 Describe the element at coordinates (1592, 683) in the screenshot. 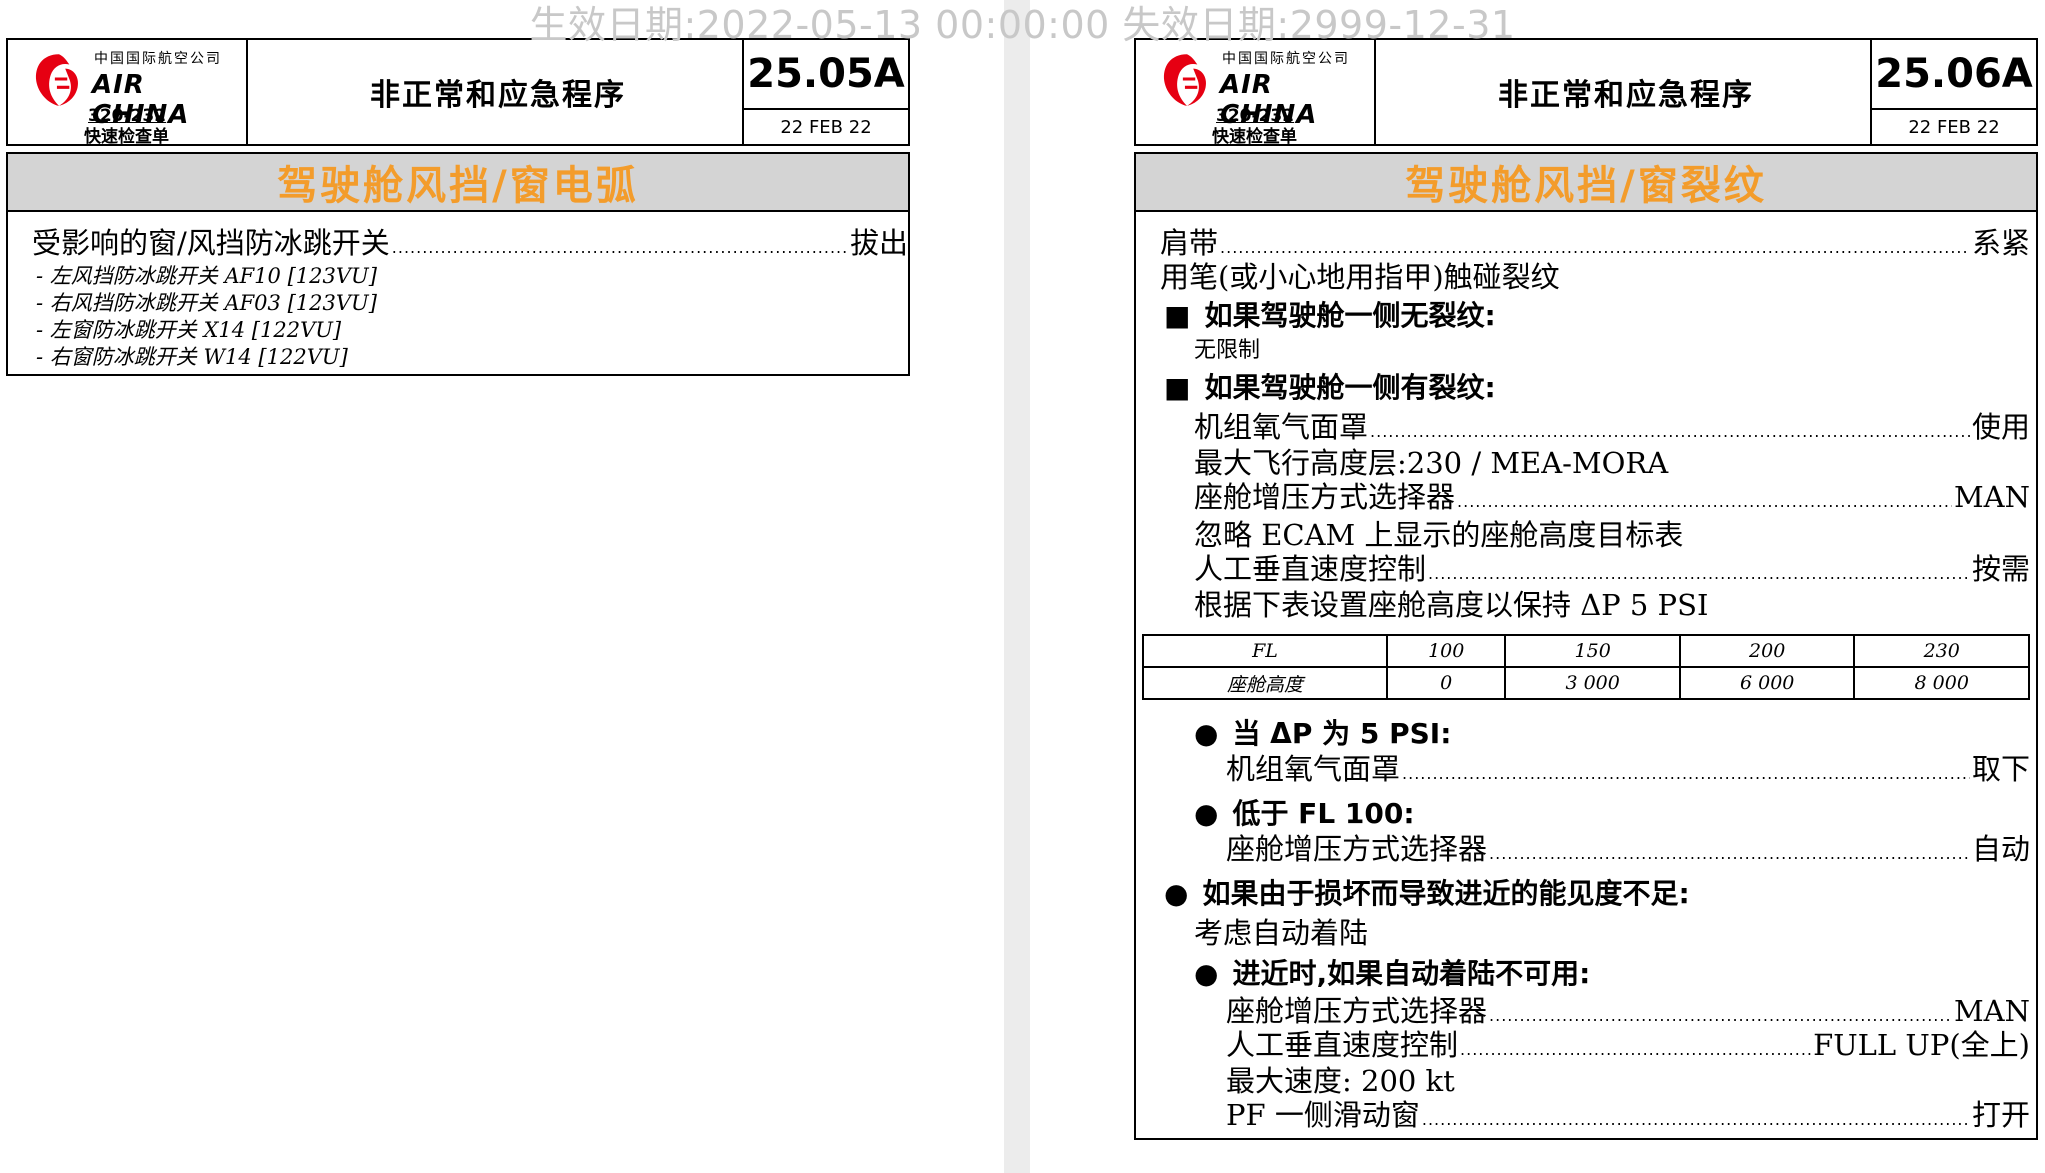

I see `table-cell: 3 000` at that location.